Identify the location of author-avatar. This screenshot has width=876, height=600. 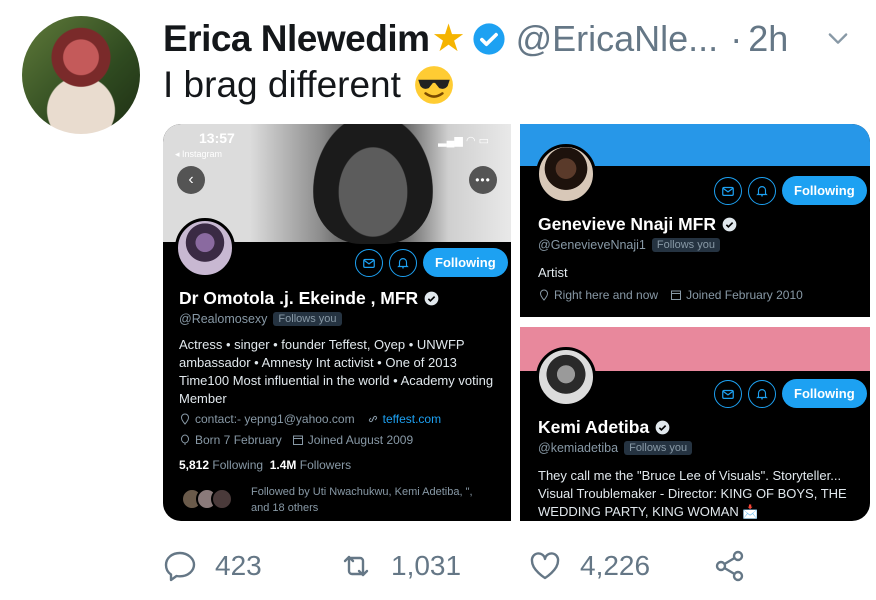
(81, 75).